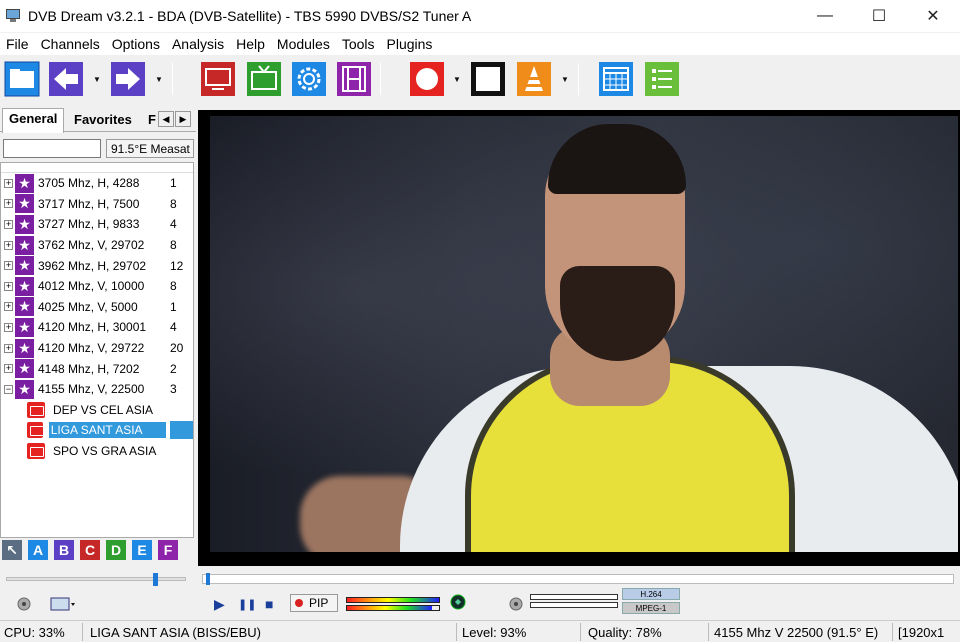 The width and height of the screenshot is (960, 642). Describe the element at coordinates (63, 605) in the screenshot. I see `screen-size-icon` at that location.